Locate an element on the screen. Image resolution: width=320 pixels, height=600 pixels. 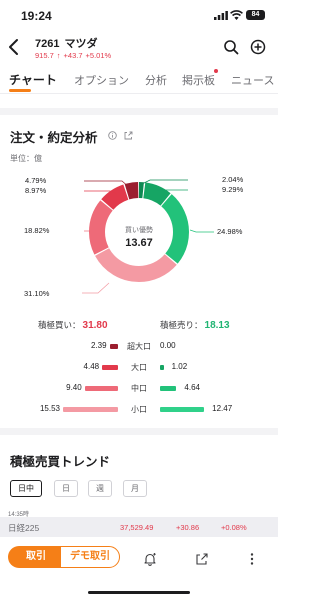
stock-change-pct: +5.01% is located at coordinates (98, 55).